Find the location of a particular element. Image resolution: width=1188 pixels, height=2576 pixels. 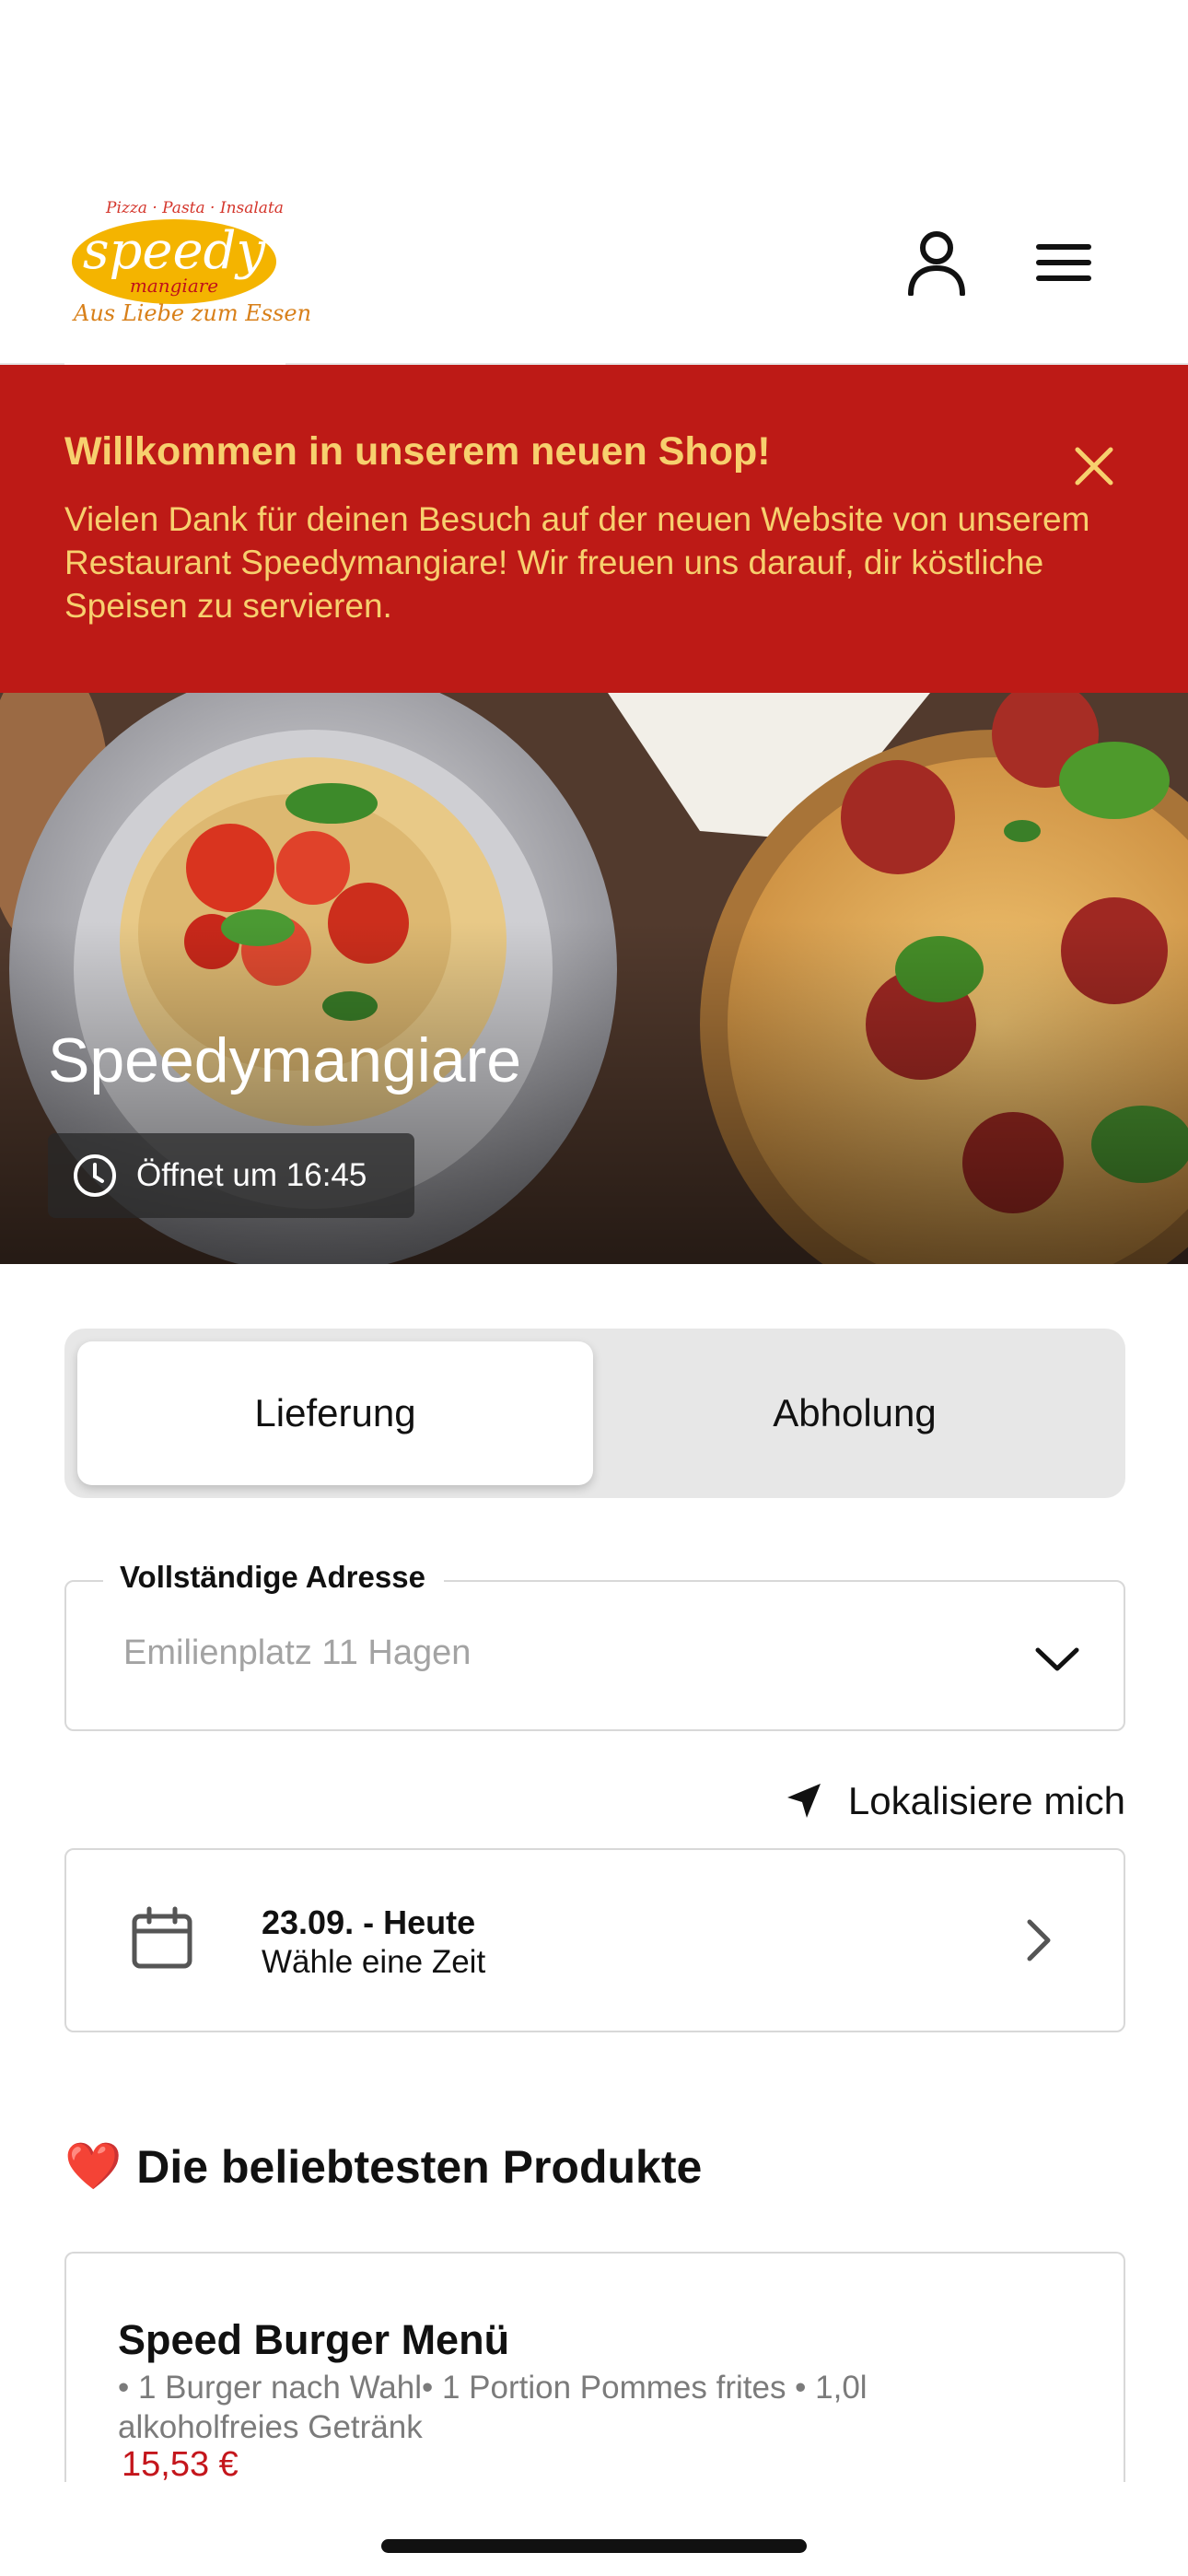

heart-icon: ❤️ is located at coordinates (93, 2166).